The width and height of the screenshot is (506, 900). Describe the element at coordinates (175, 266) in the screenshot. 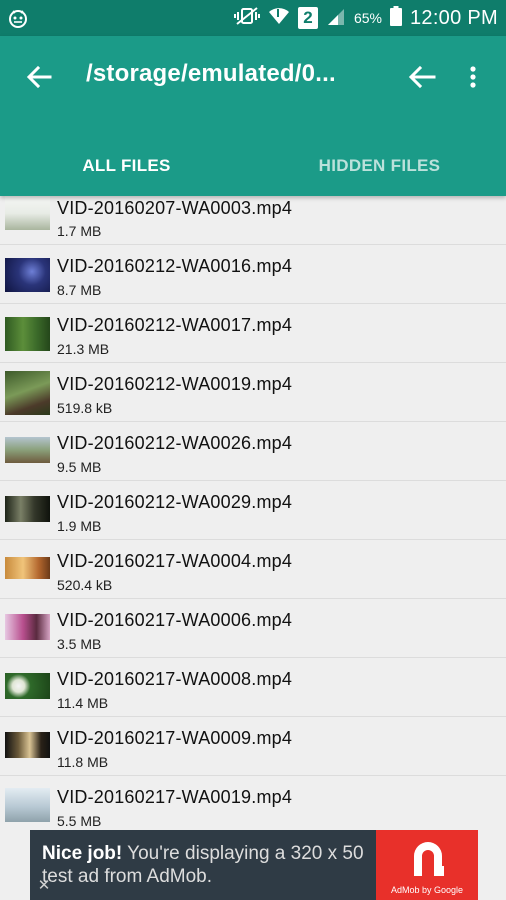

I see `file-name: VID-20160212-WA0016.mp4` at that location.